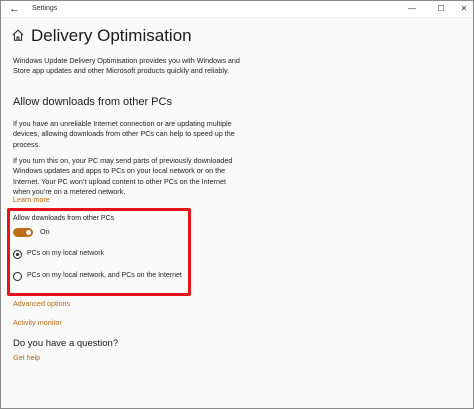  Describe the element at coordinates (37, 323) in the screenshot. I see `activity-monitor-link: Activity monitor` at that location.